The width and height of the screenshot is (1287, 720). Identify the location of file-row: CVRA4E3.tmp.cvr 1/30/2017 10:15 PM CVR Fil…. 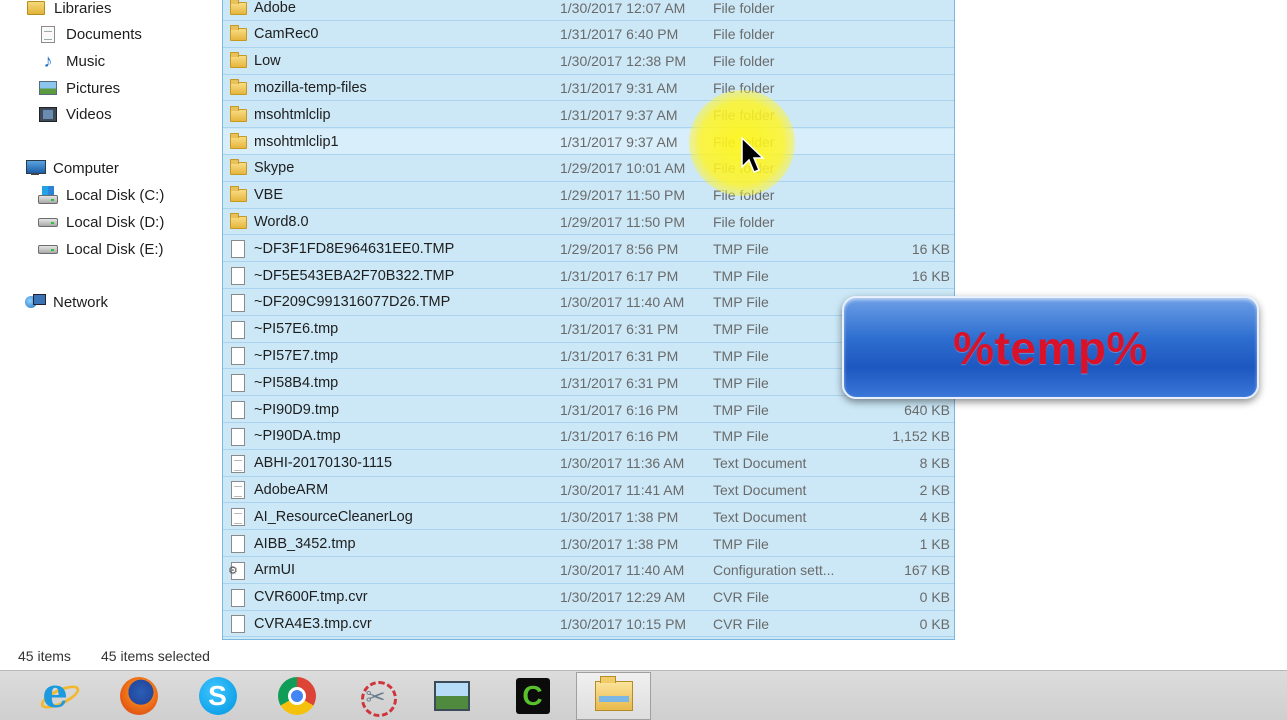
(588, 624).